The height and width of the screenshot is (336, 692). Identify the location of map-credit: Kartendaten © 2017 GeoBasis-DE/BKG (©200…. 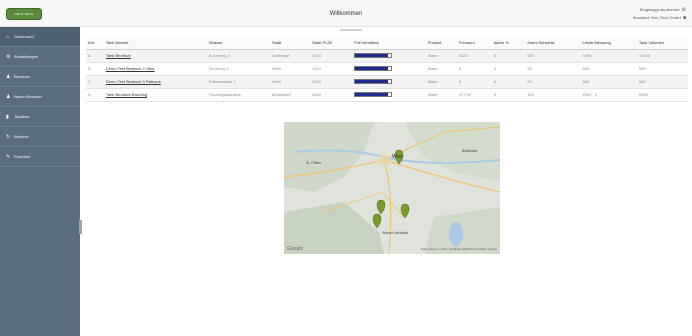
(459, 249).